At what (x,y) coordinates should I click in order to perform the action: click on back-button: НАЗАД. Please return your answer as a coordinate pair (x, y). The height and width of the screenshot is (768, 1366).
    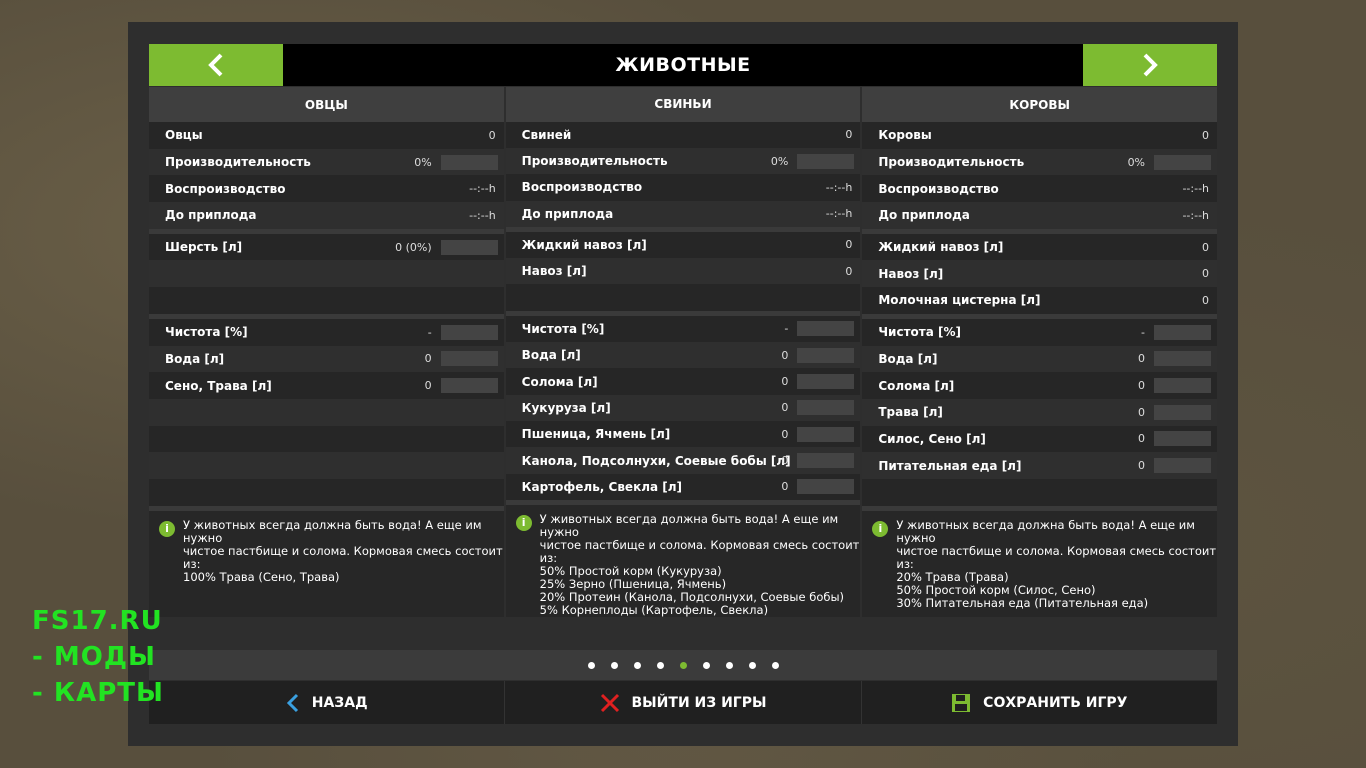
    Looking at the image, I should click on (327, 702).